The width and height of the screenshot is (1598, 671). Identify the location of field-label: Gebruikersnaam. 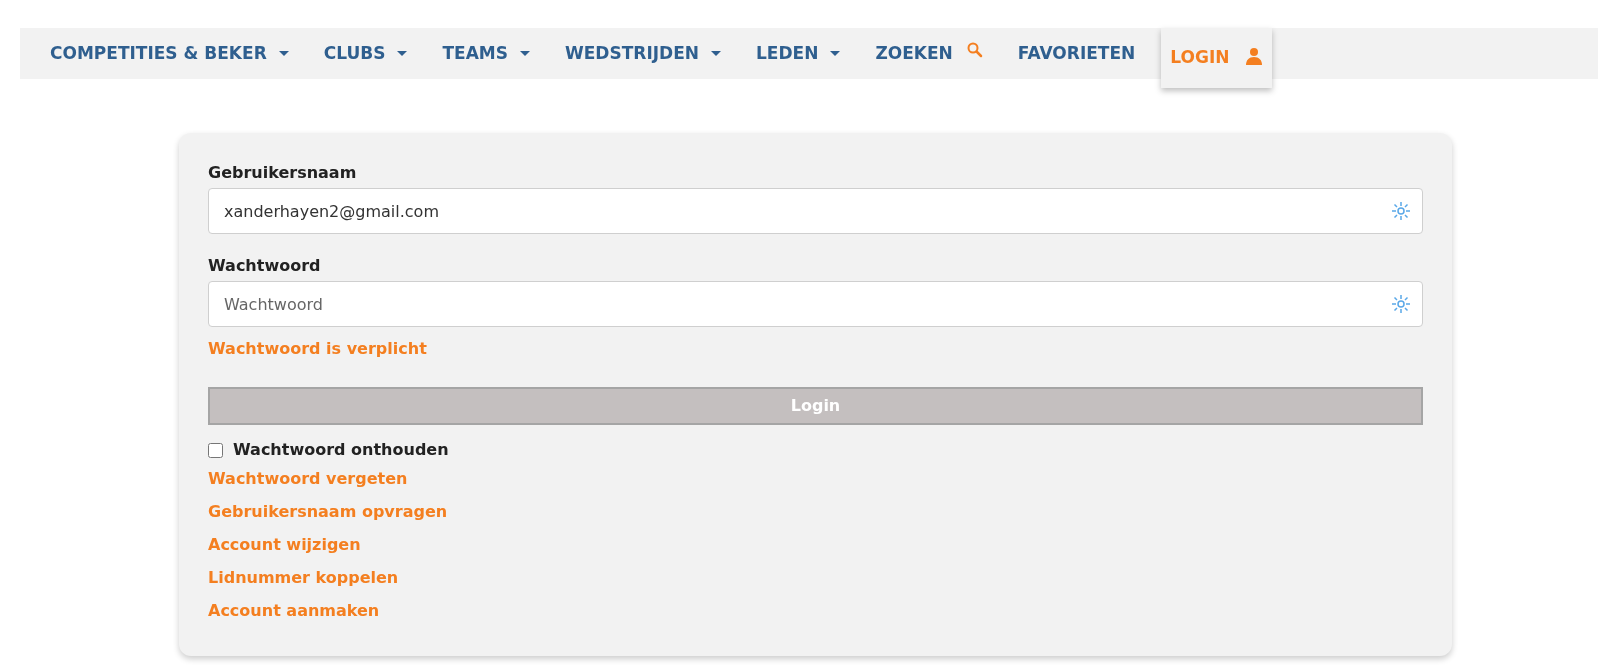
(283, 173).